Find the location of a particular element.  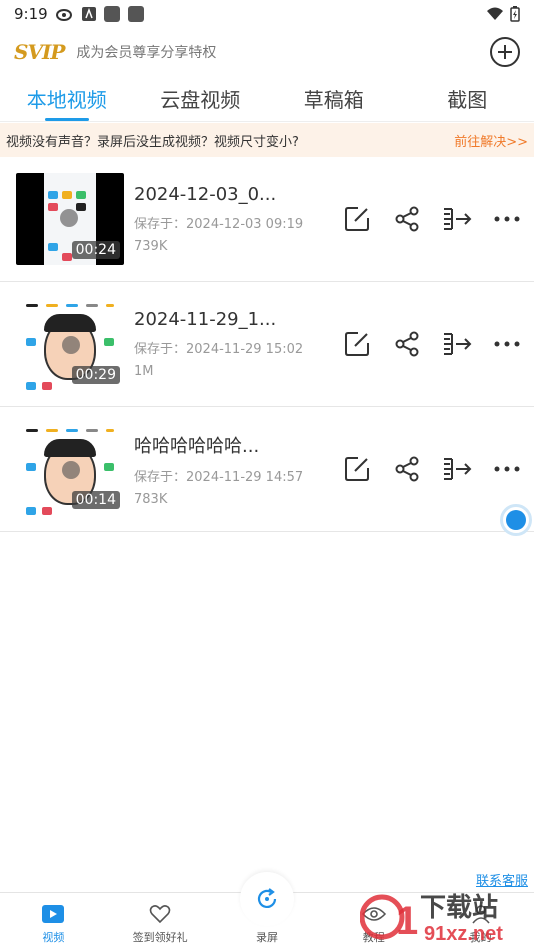

video-tabs: 本地视频 云盘视频 草稿箱 截图 is located at coordinates (267, 99).